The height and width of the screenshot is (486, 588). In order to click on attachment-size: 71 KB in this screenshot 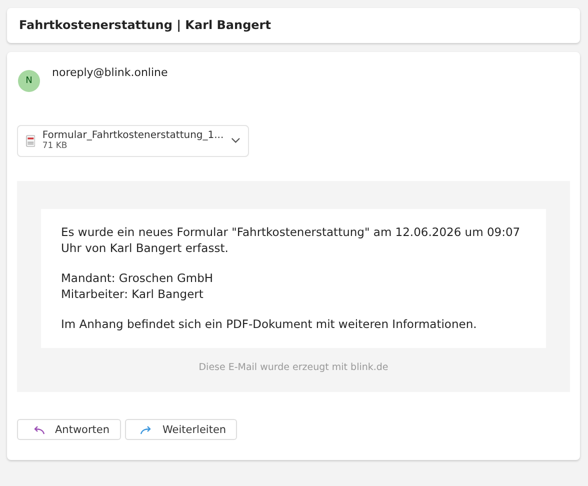, I will do `click(55, 146)`.